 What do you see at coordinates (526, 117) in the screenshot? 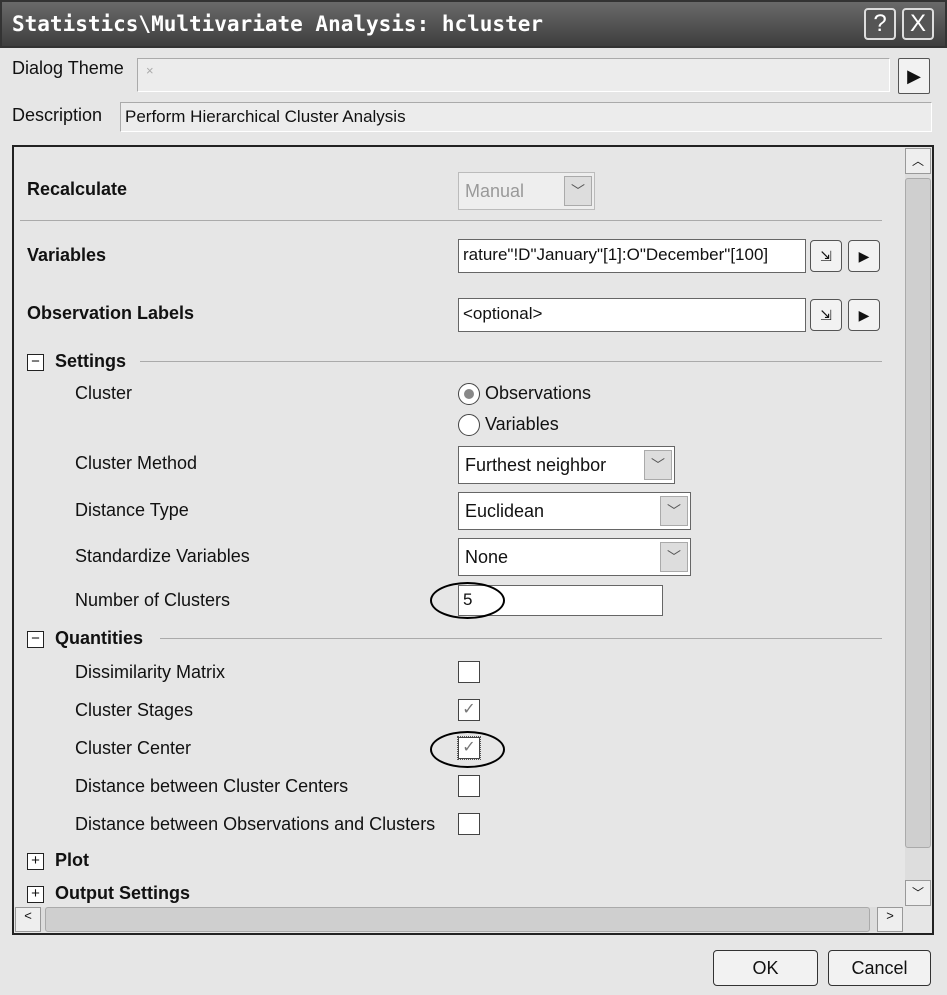
I see `description-field: Perform Hierarchical Cluster Analysis` at bounding box center [526, 117].